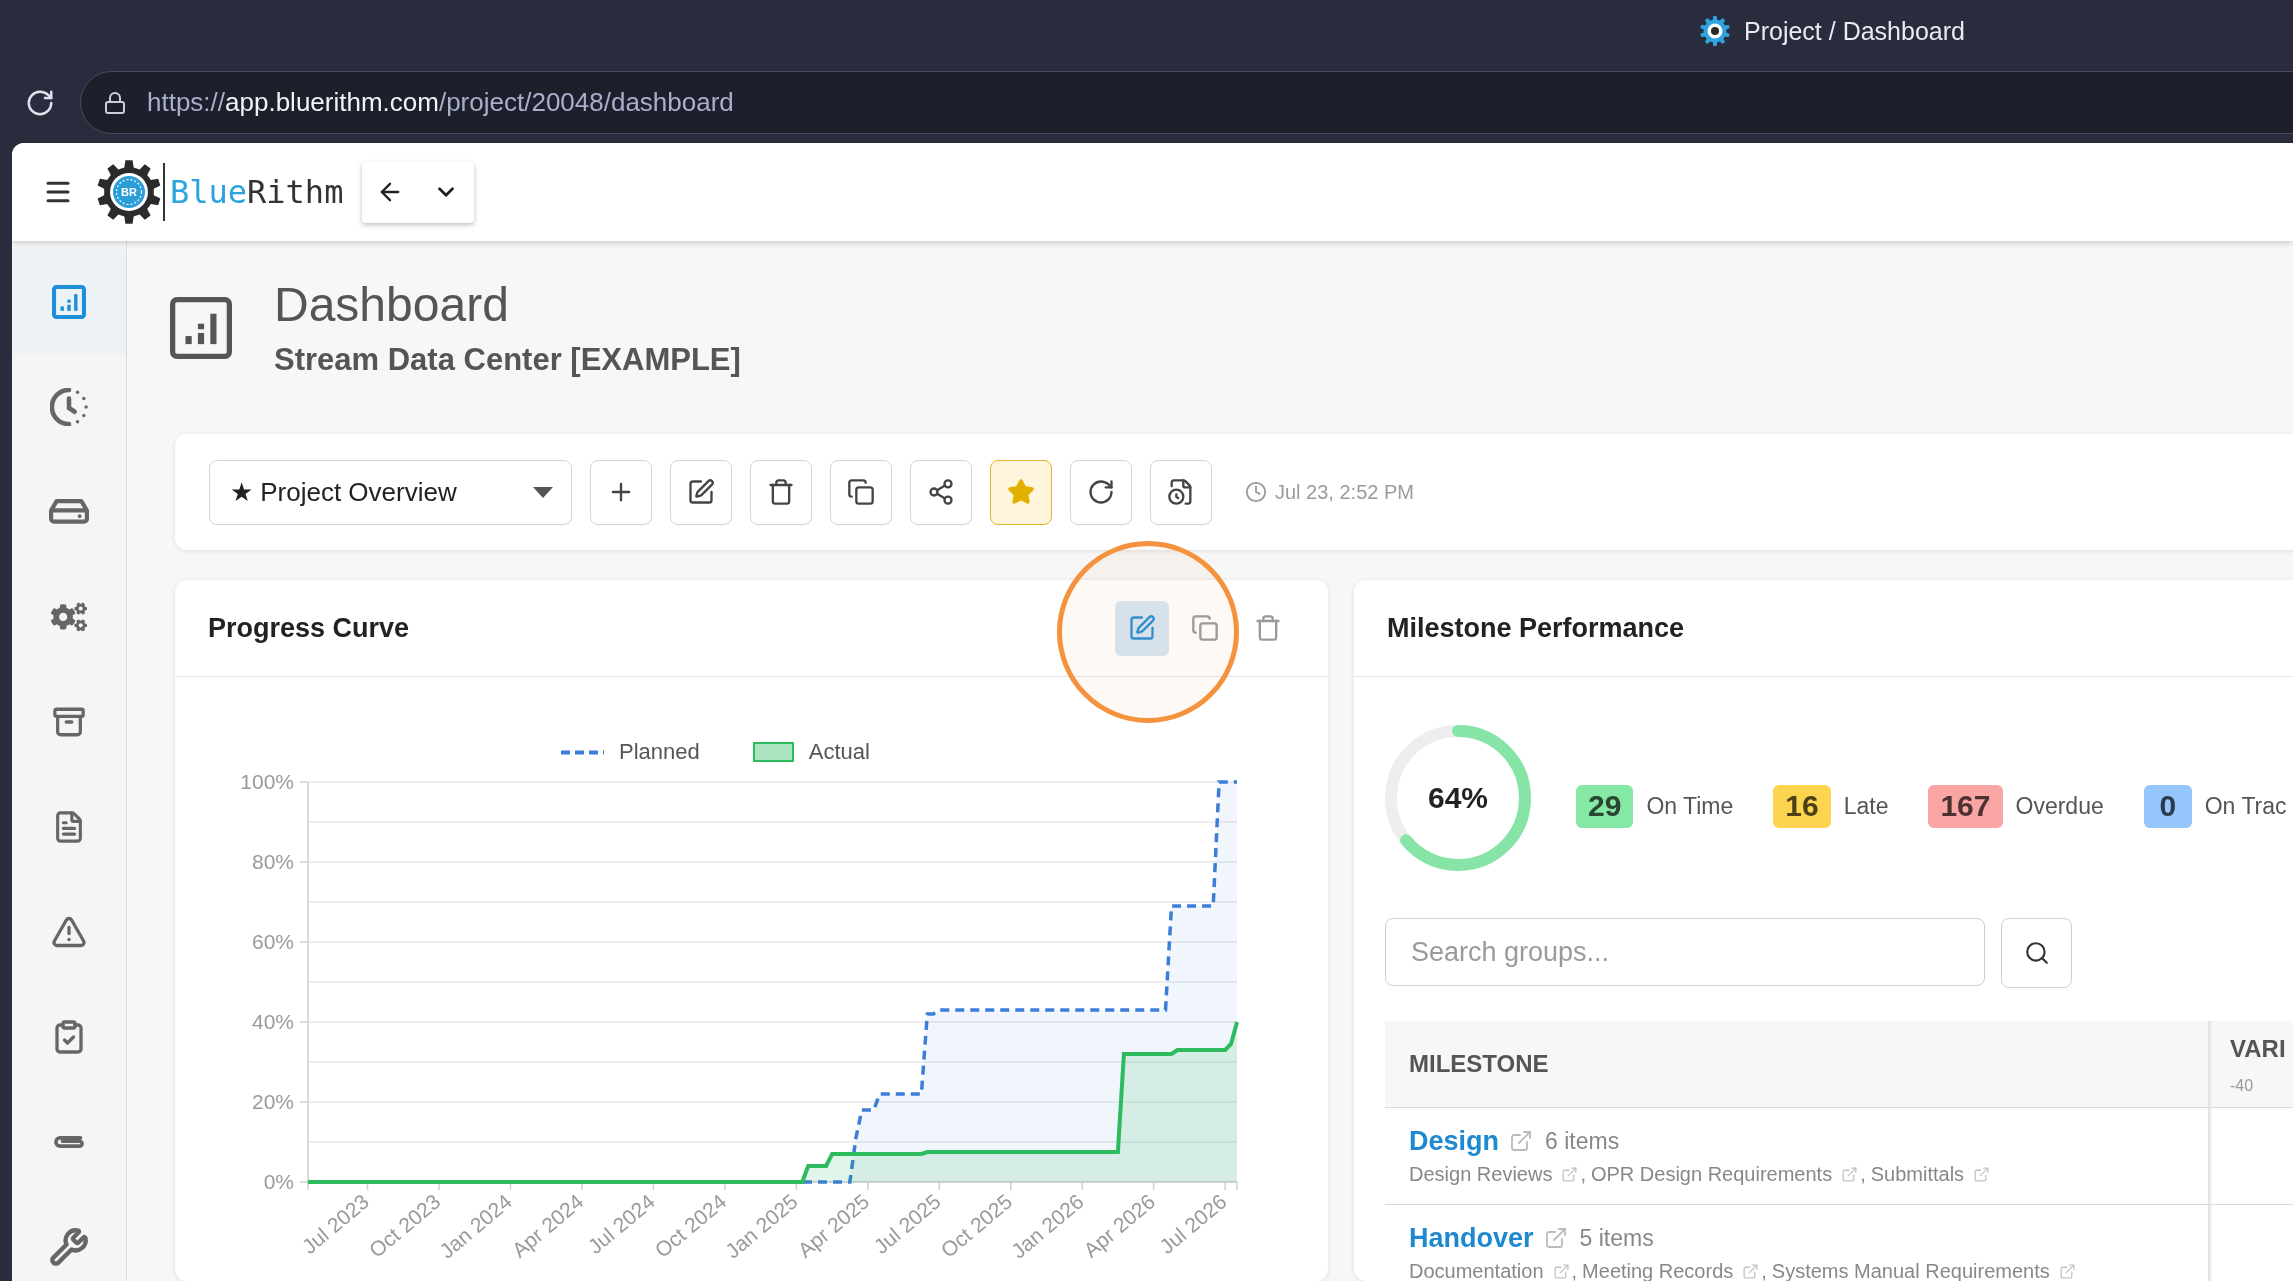 Image resolution: width=2293 pixels, height=1281 pixels. Describe the element at coordinates (1454, 1141) in the screenshot. I see `milestone-link: Design` at that location.